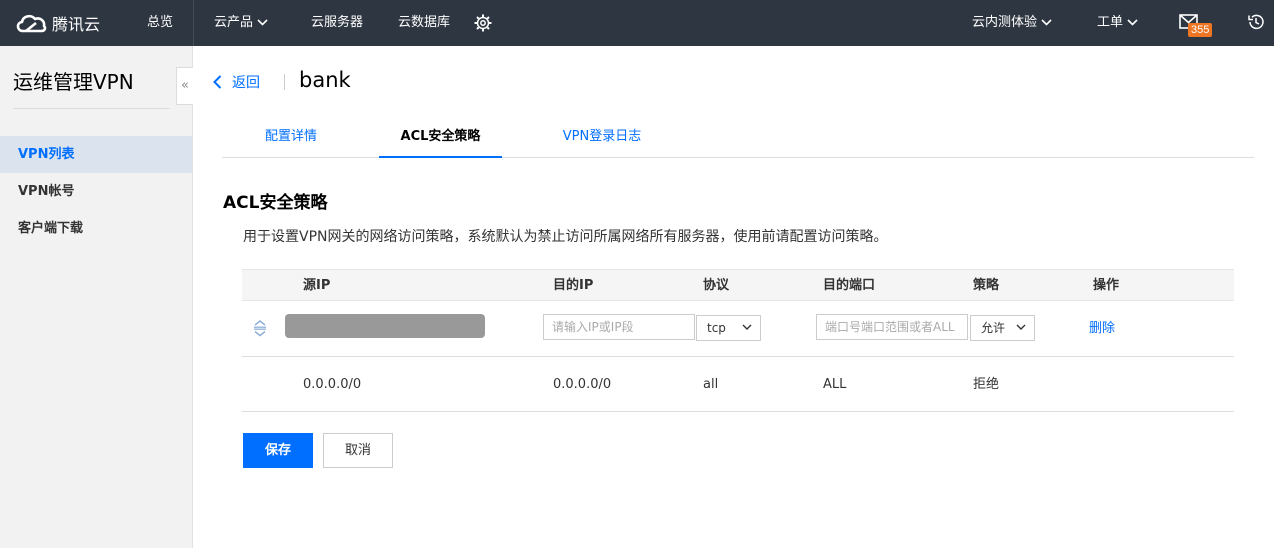 This screenshot has width=1274, height=548. I want to click on gear-icon, so click(483, 23).